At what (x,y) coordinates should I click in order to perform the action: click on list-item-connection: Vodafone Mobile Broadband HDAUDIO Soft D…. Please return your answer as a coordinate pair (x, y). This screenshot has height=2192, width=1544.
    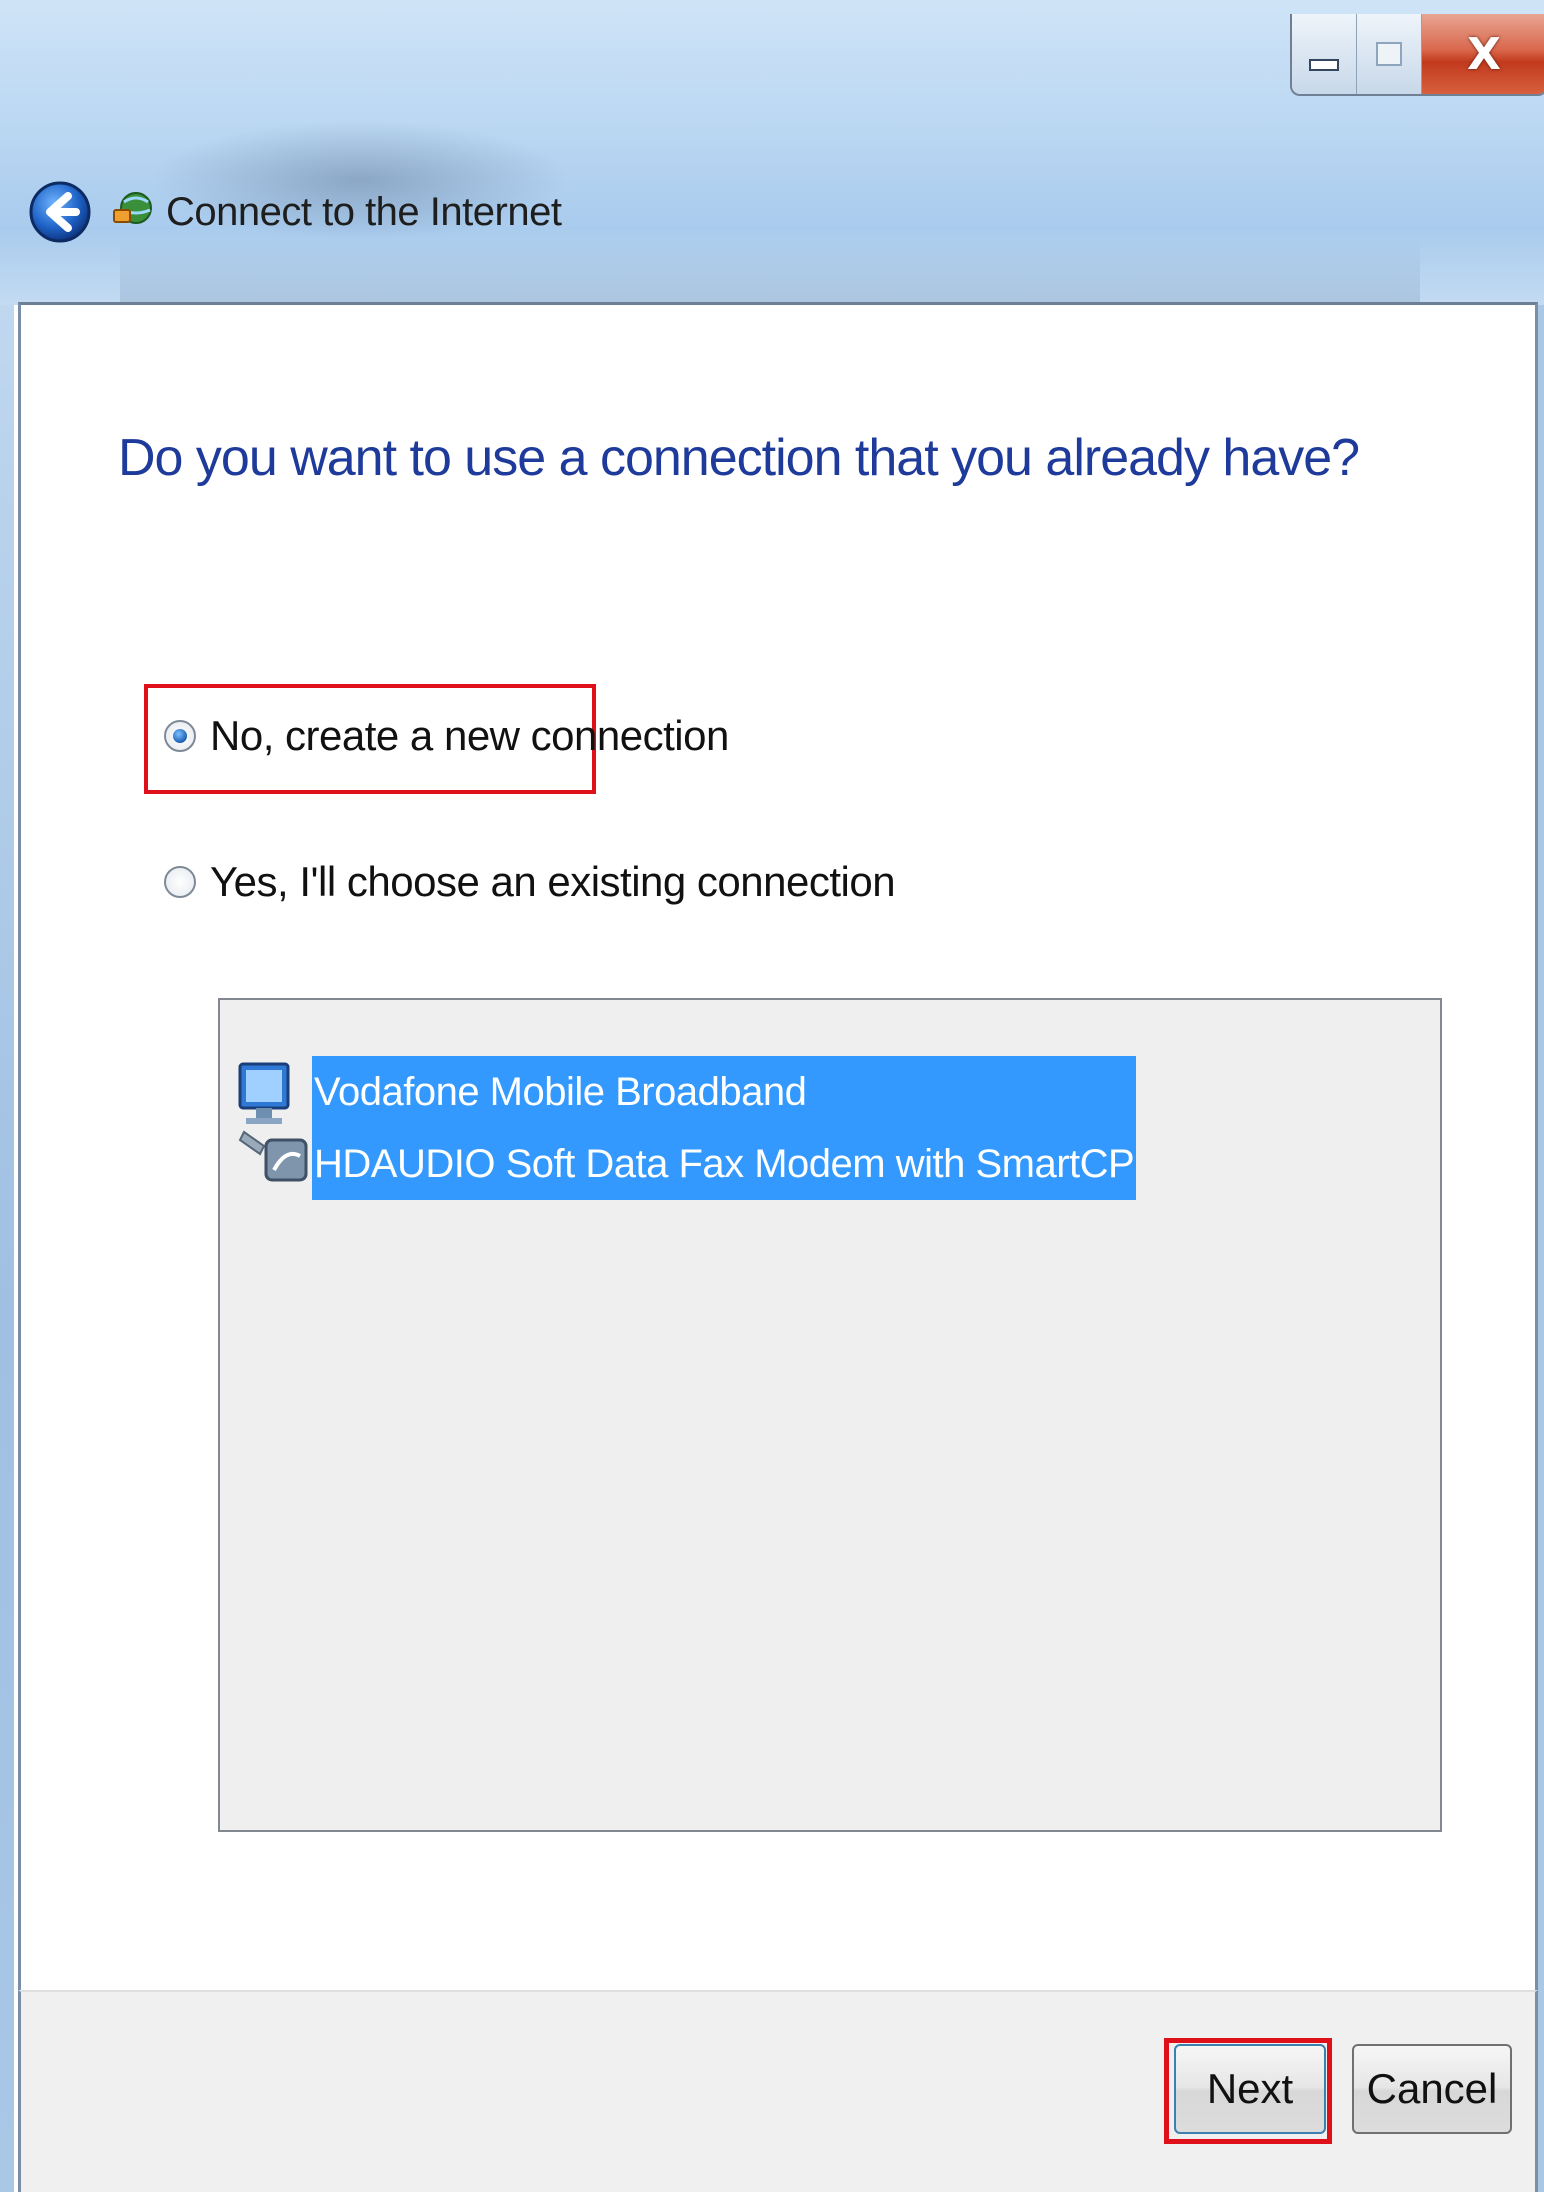
    Looking at the image, I should click on (683, 1125).